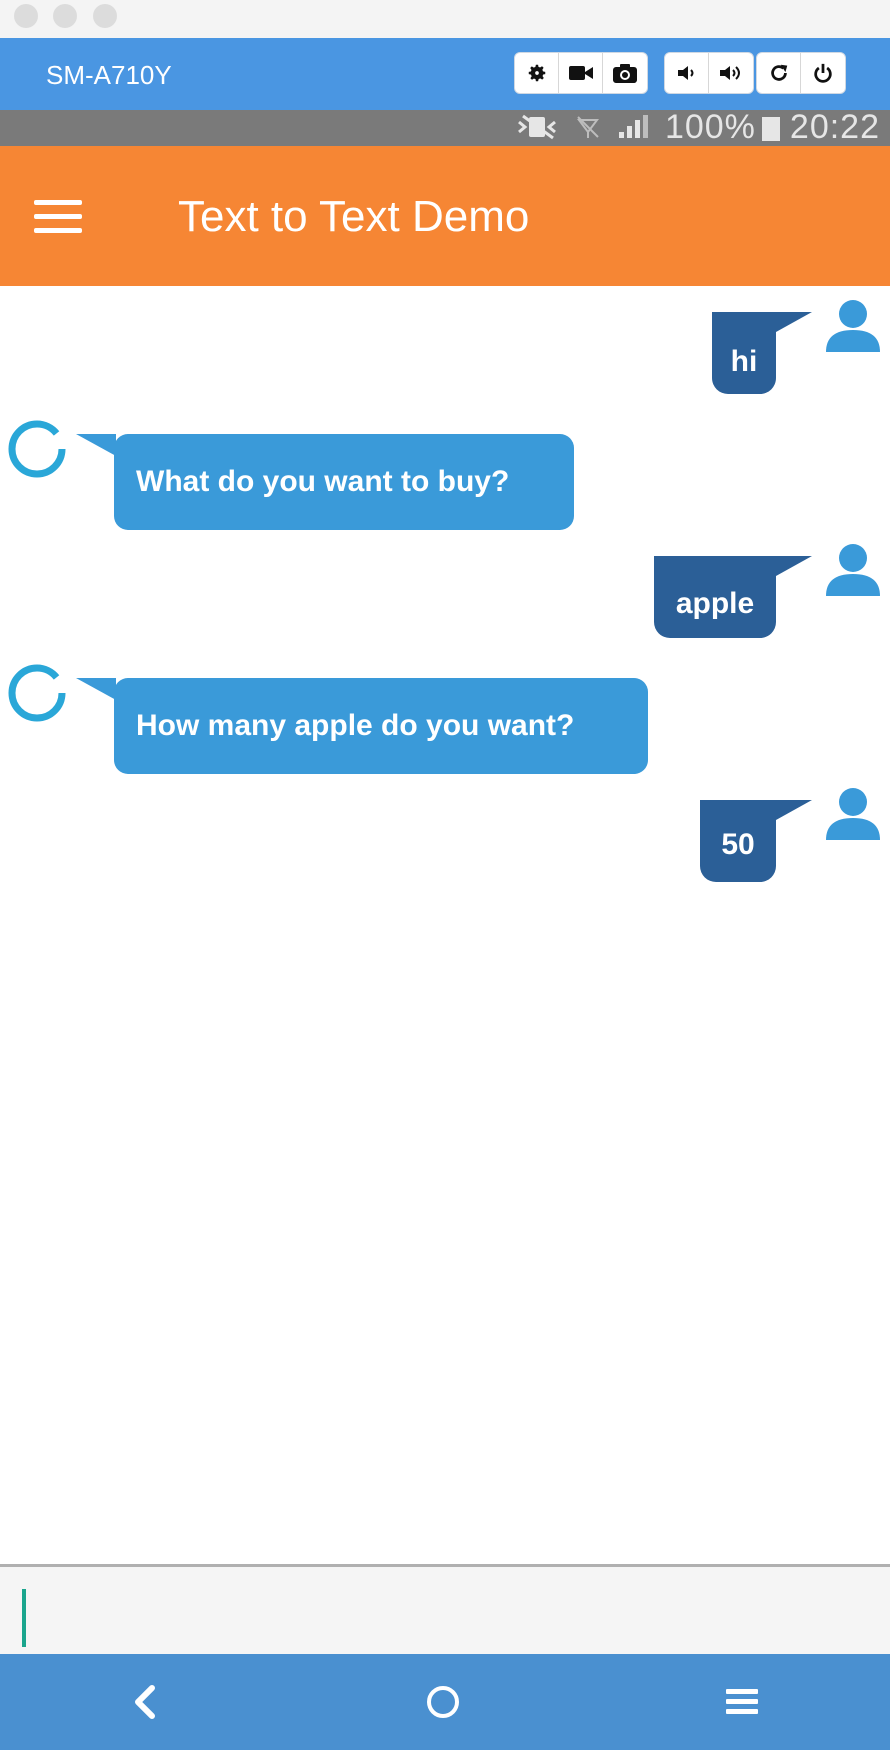  What do you see at coordinates (24, 1618) in the screenshot?
I see `text-cursor` at bounding box center [24, 1618].